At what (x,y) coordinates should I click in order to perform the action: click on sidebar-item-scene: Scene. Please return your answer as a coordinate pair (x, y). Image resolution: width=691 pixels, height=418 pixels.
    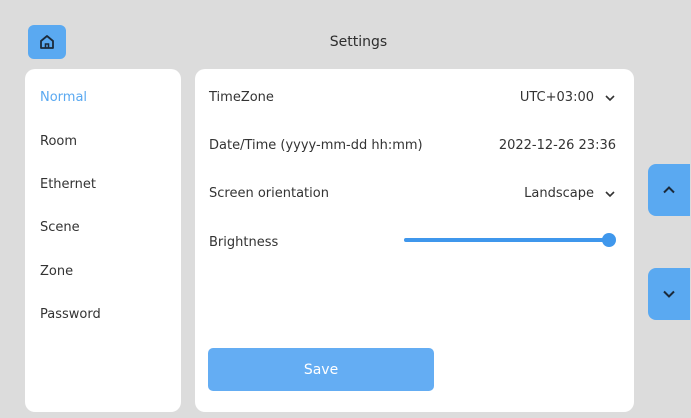
    Looking at the image, I should click on (60, 228).